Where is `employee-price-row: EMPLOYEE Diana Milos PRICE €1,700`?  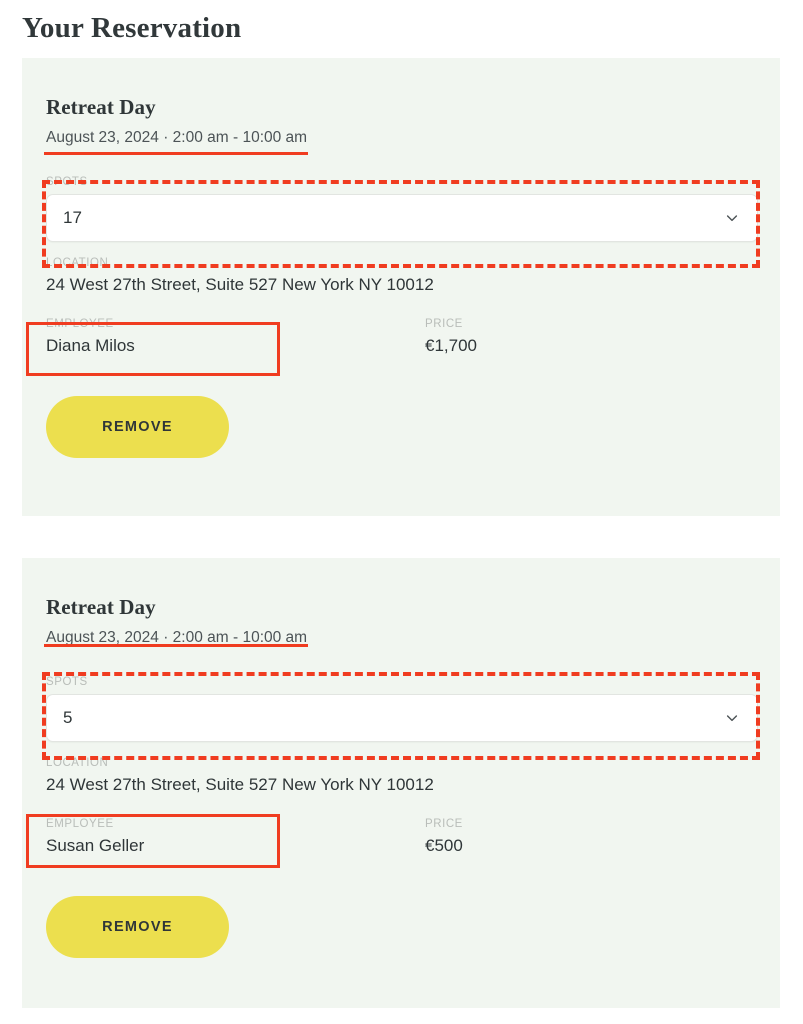
employee-price-row: EMPLOYEE Diana Milos PRICE €1,700 is located at coordinates (401, 337).